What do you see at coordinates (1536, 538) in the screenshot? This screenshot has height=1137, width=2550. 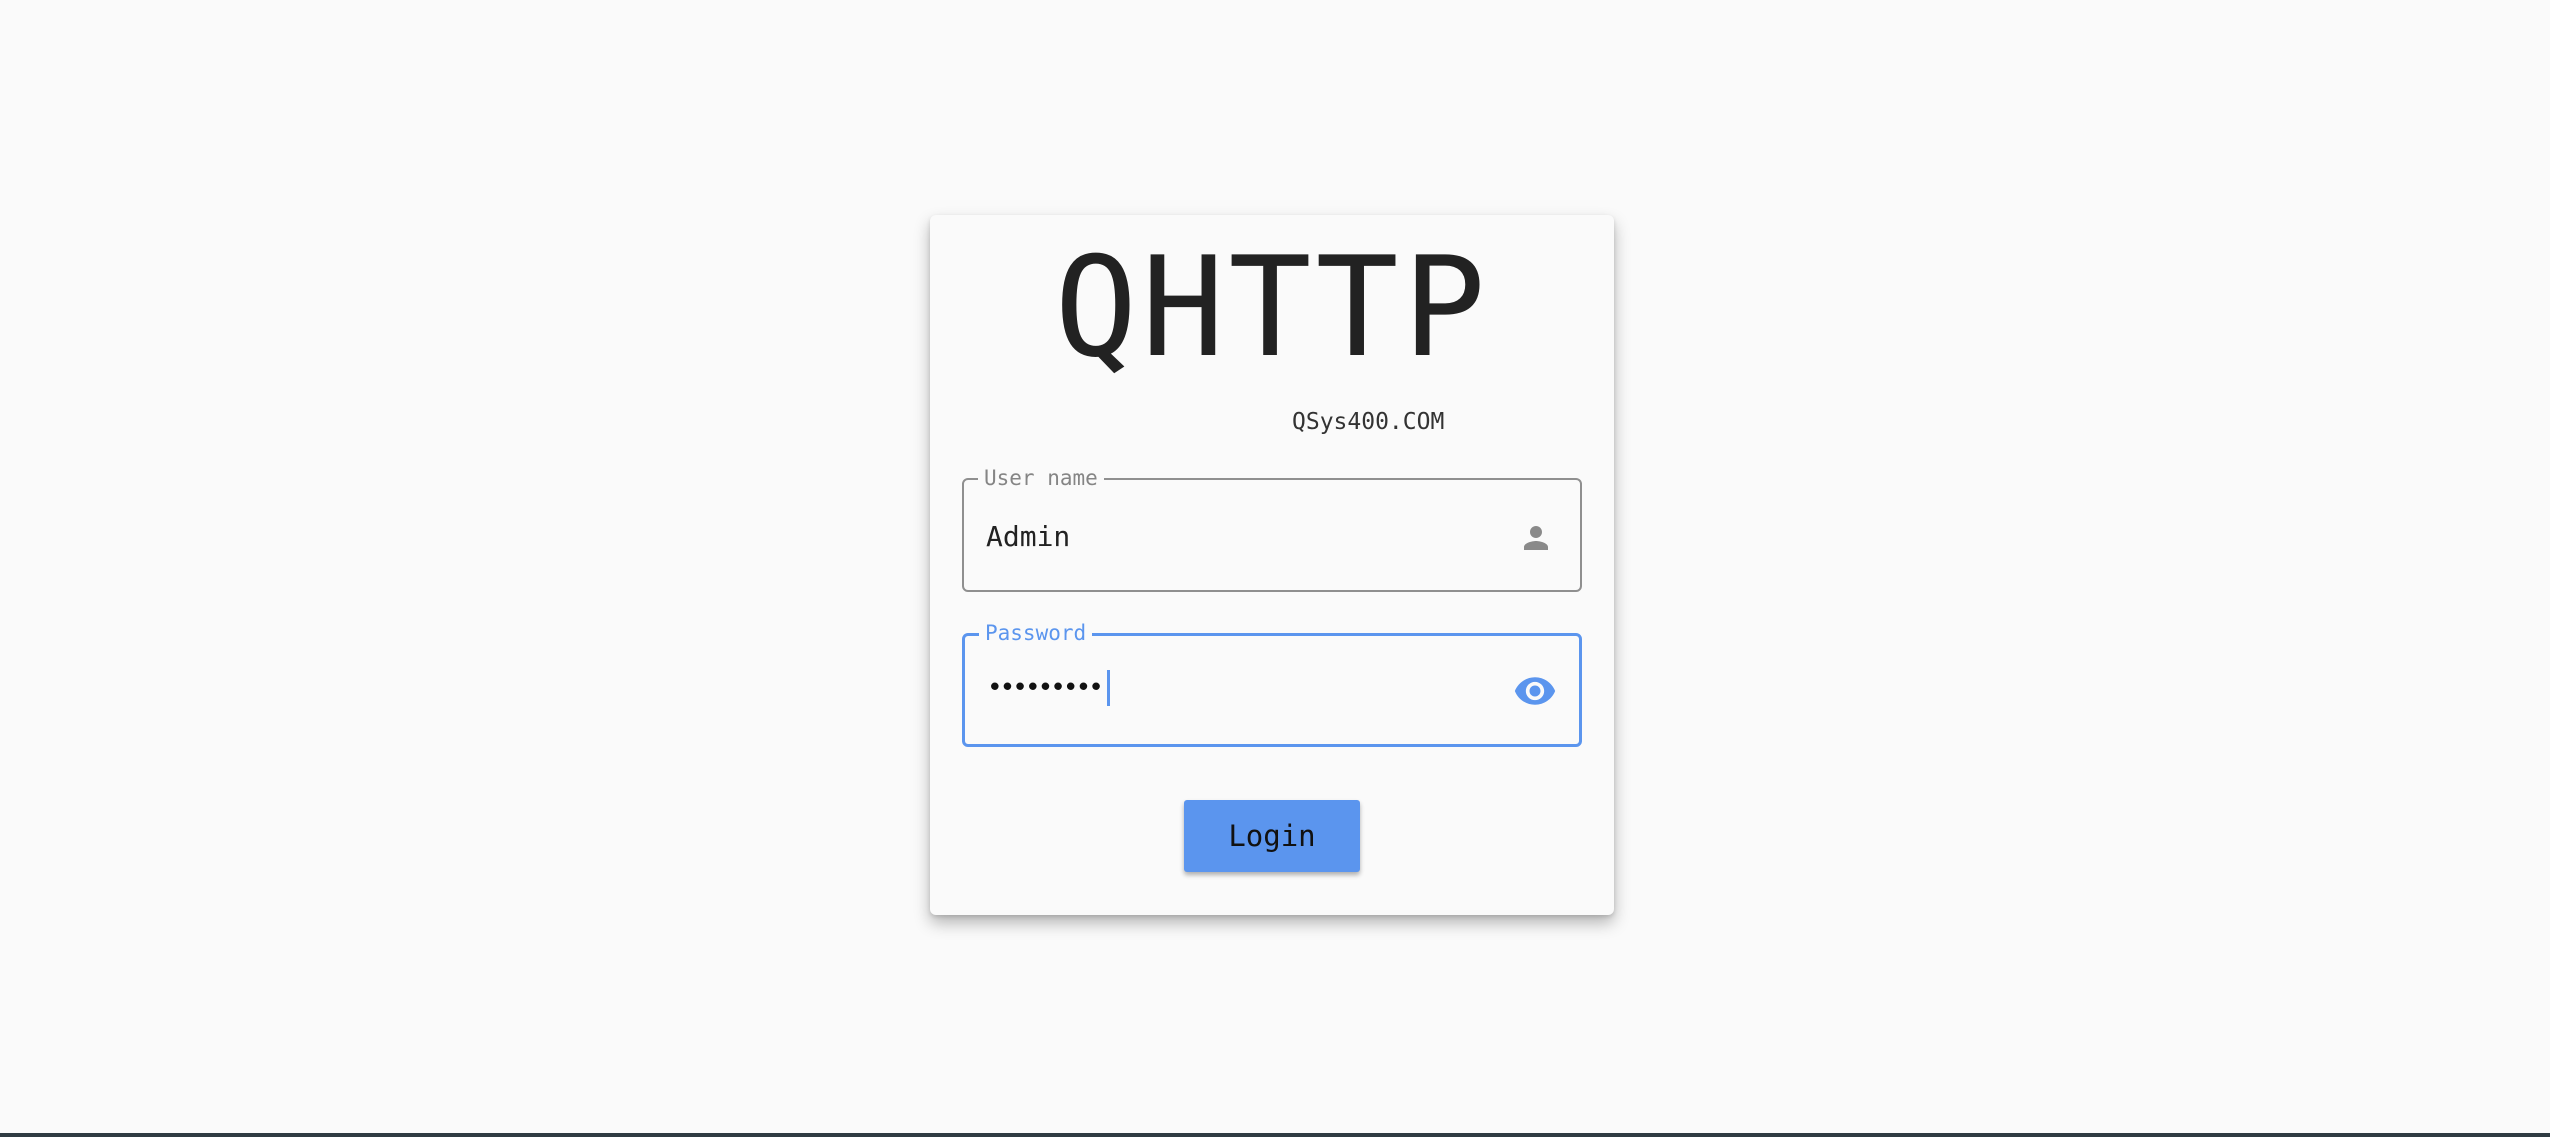 I see `person-icon` at bounding box center [1536, 538].